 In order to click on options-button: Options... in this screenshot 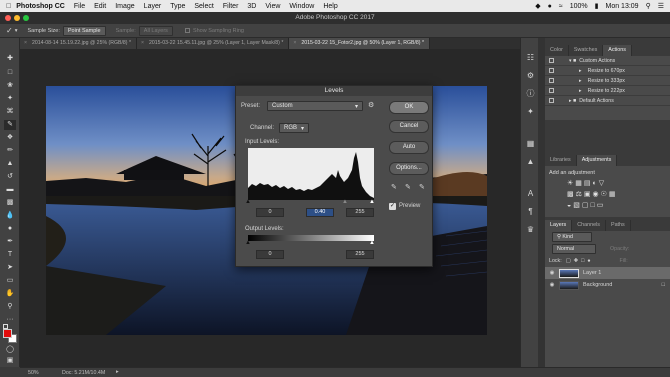, I will do `click(409, 168)`.